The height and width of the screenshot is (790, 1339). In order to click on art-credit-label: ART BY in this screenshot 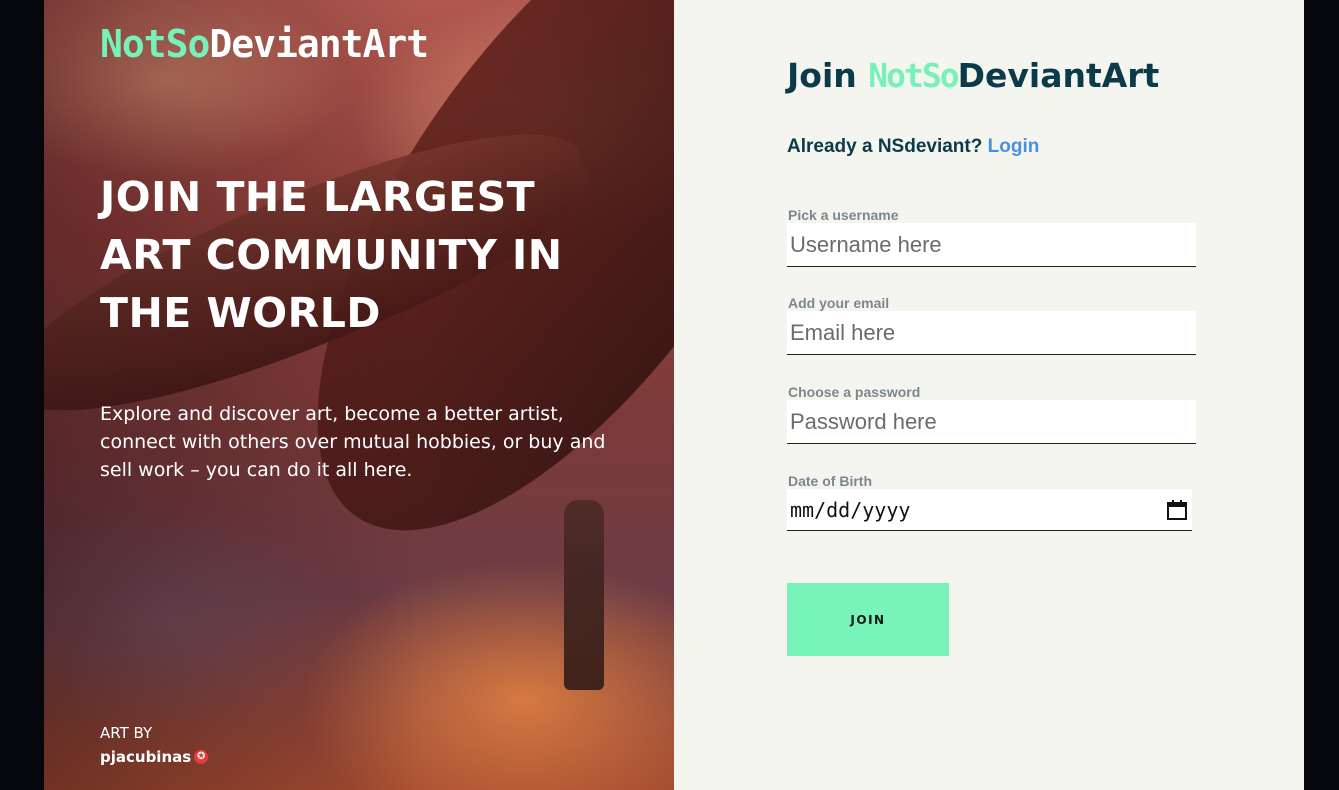, I will do `click(126, 733)`.